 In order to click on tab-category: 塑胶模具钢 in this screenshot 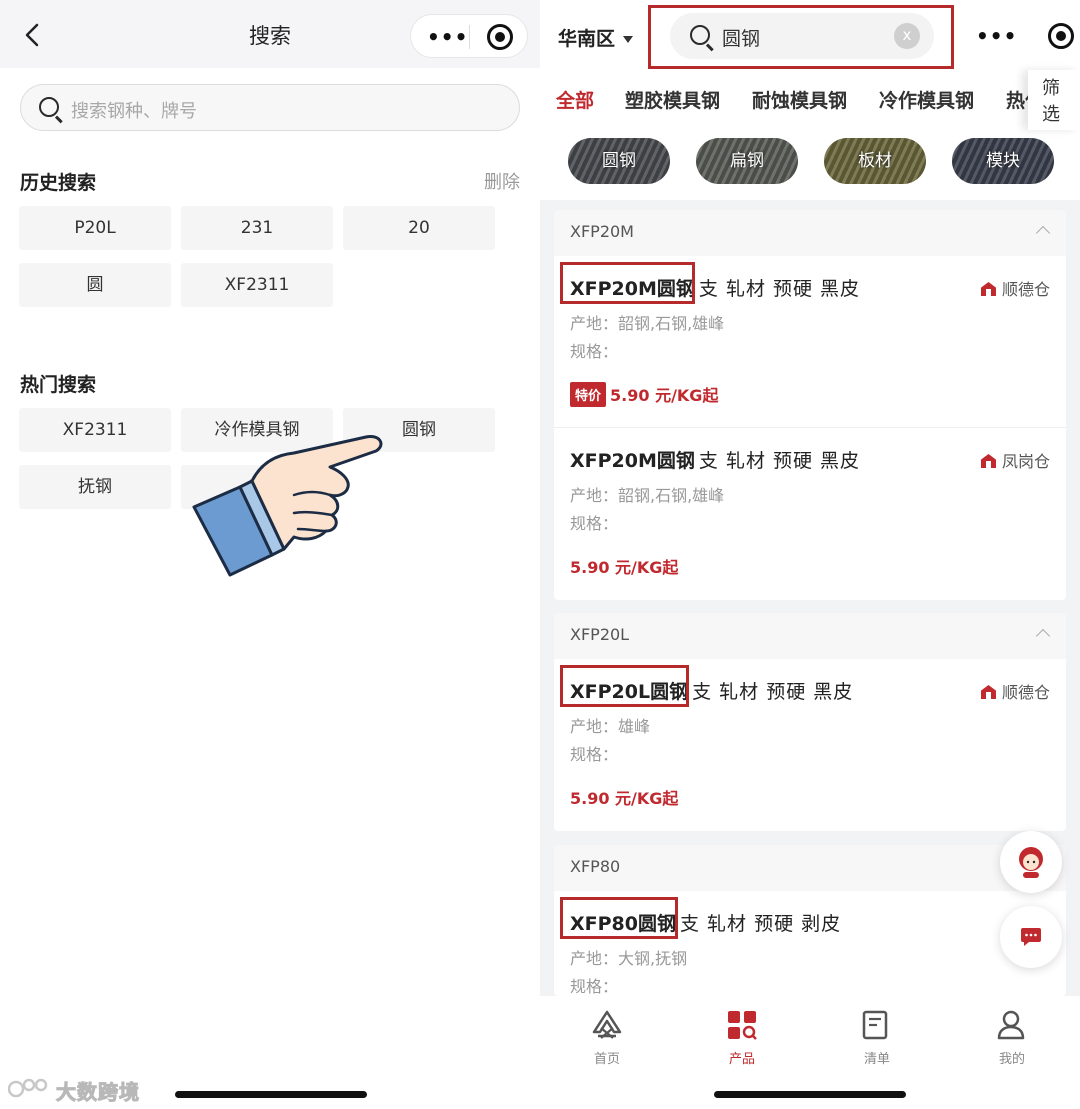, I will do `click(672, 99)`.